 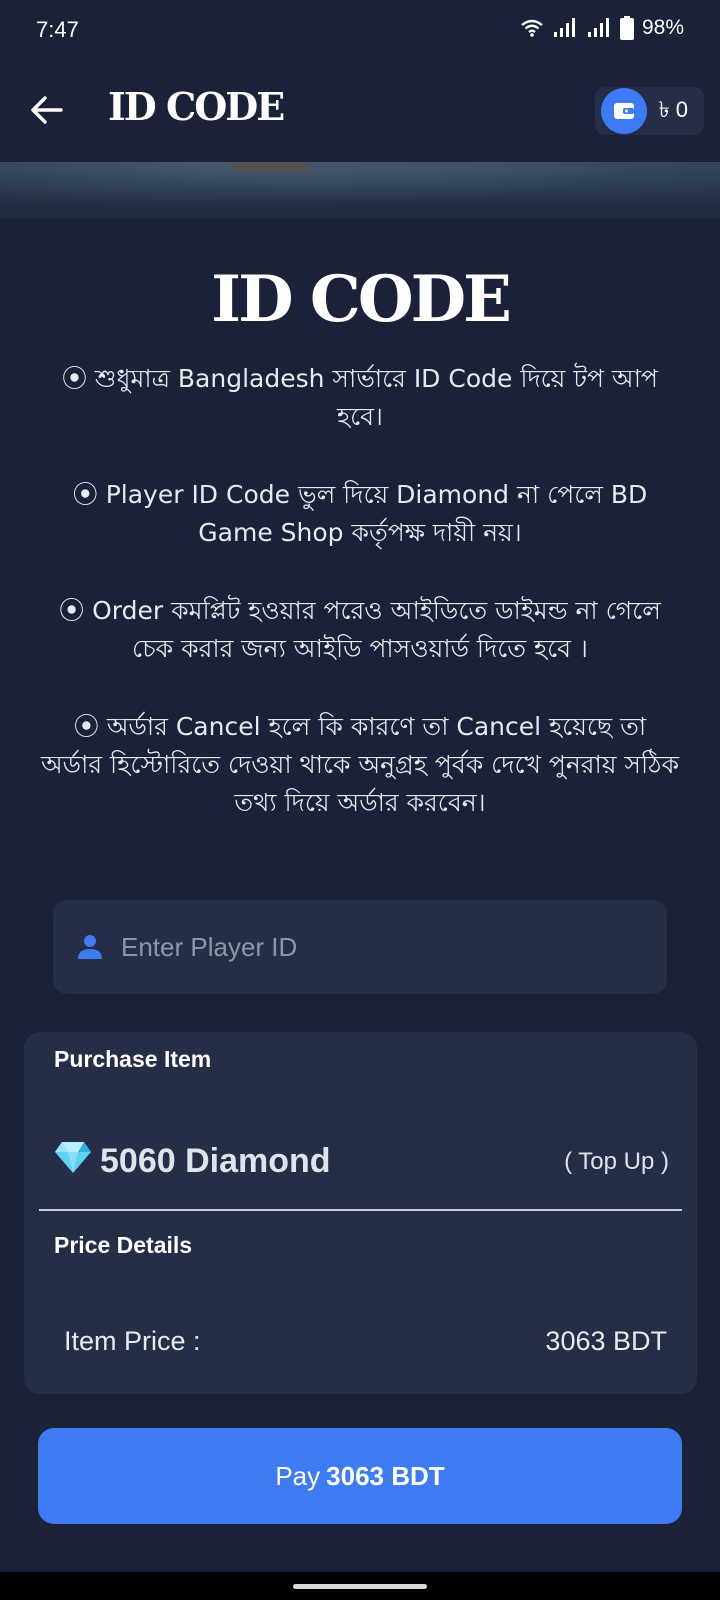 I want to click on diamond-icon, so click(x=73, y=1161).